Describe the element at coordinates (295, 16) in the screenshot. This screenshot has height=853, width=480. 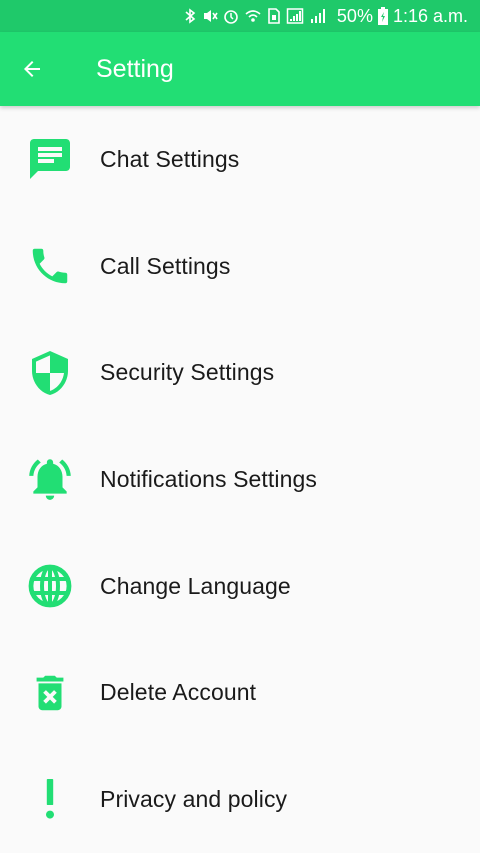
I see `signal-box-icon` at that location.